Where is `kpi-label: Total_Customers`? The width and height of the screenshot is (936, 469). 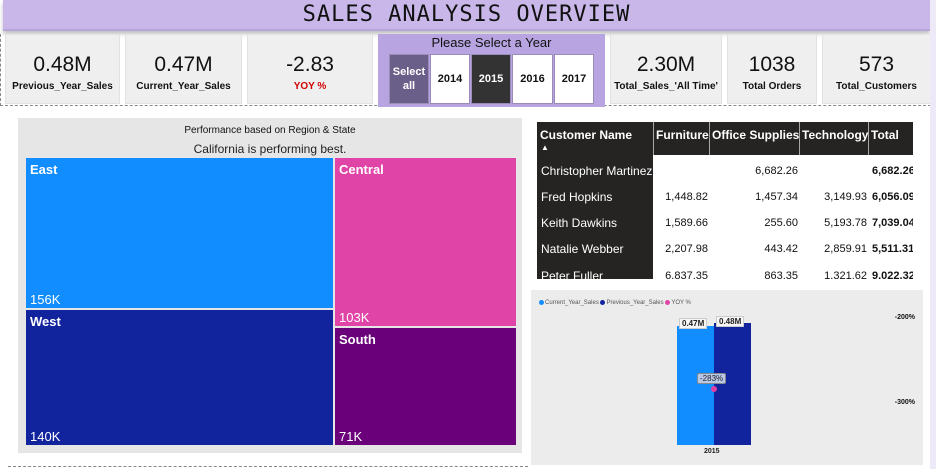 kpi-label: Total_Customers is located at coordinates (876, 86).